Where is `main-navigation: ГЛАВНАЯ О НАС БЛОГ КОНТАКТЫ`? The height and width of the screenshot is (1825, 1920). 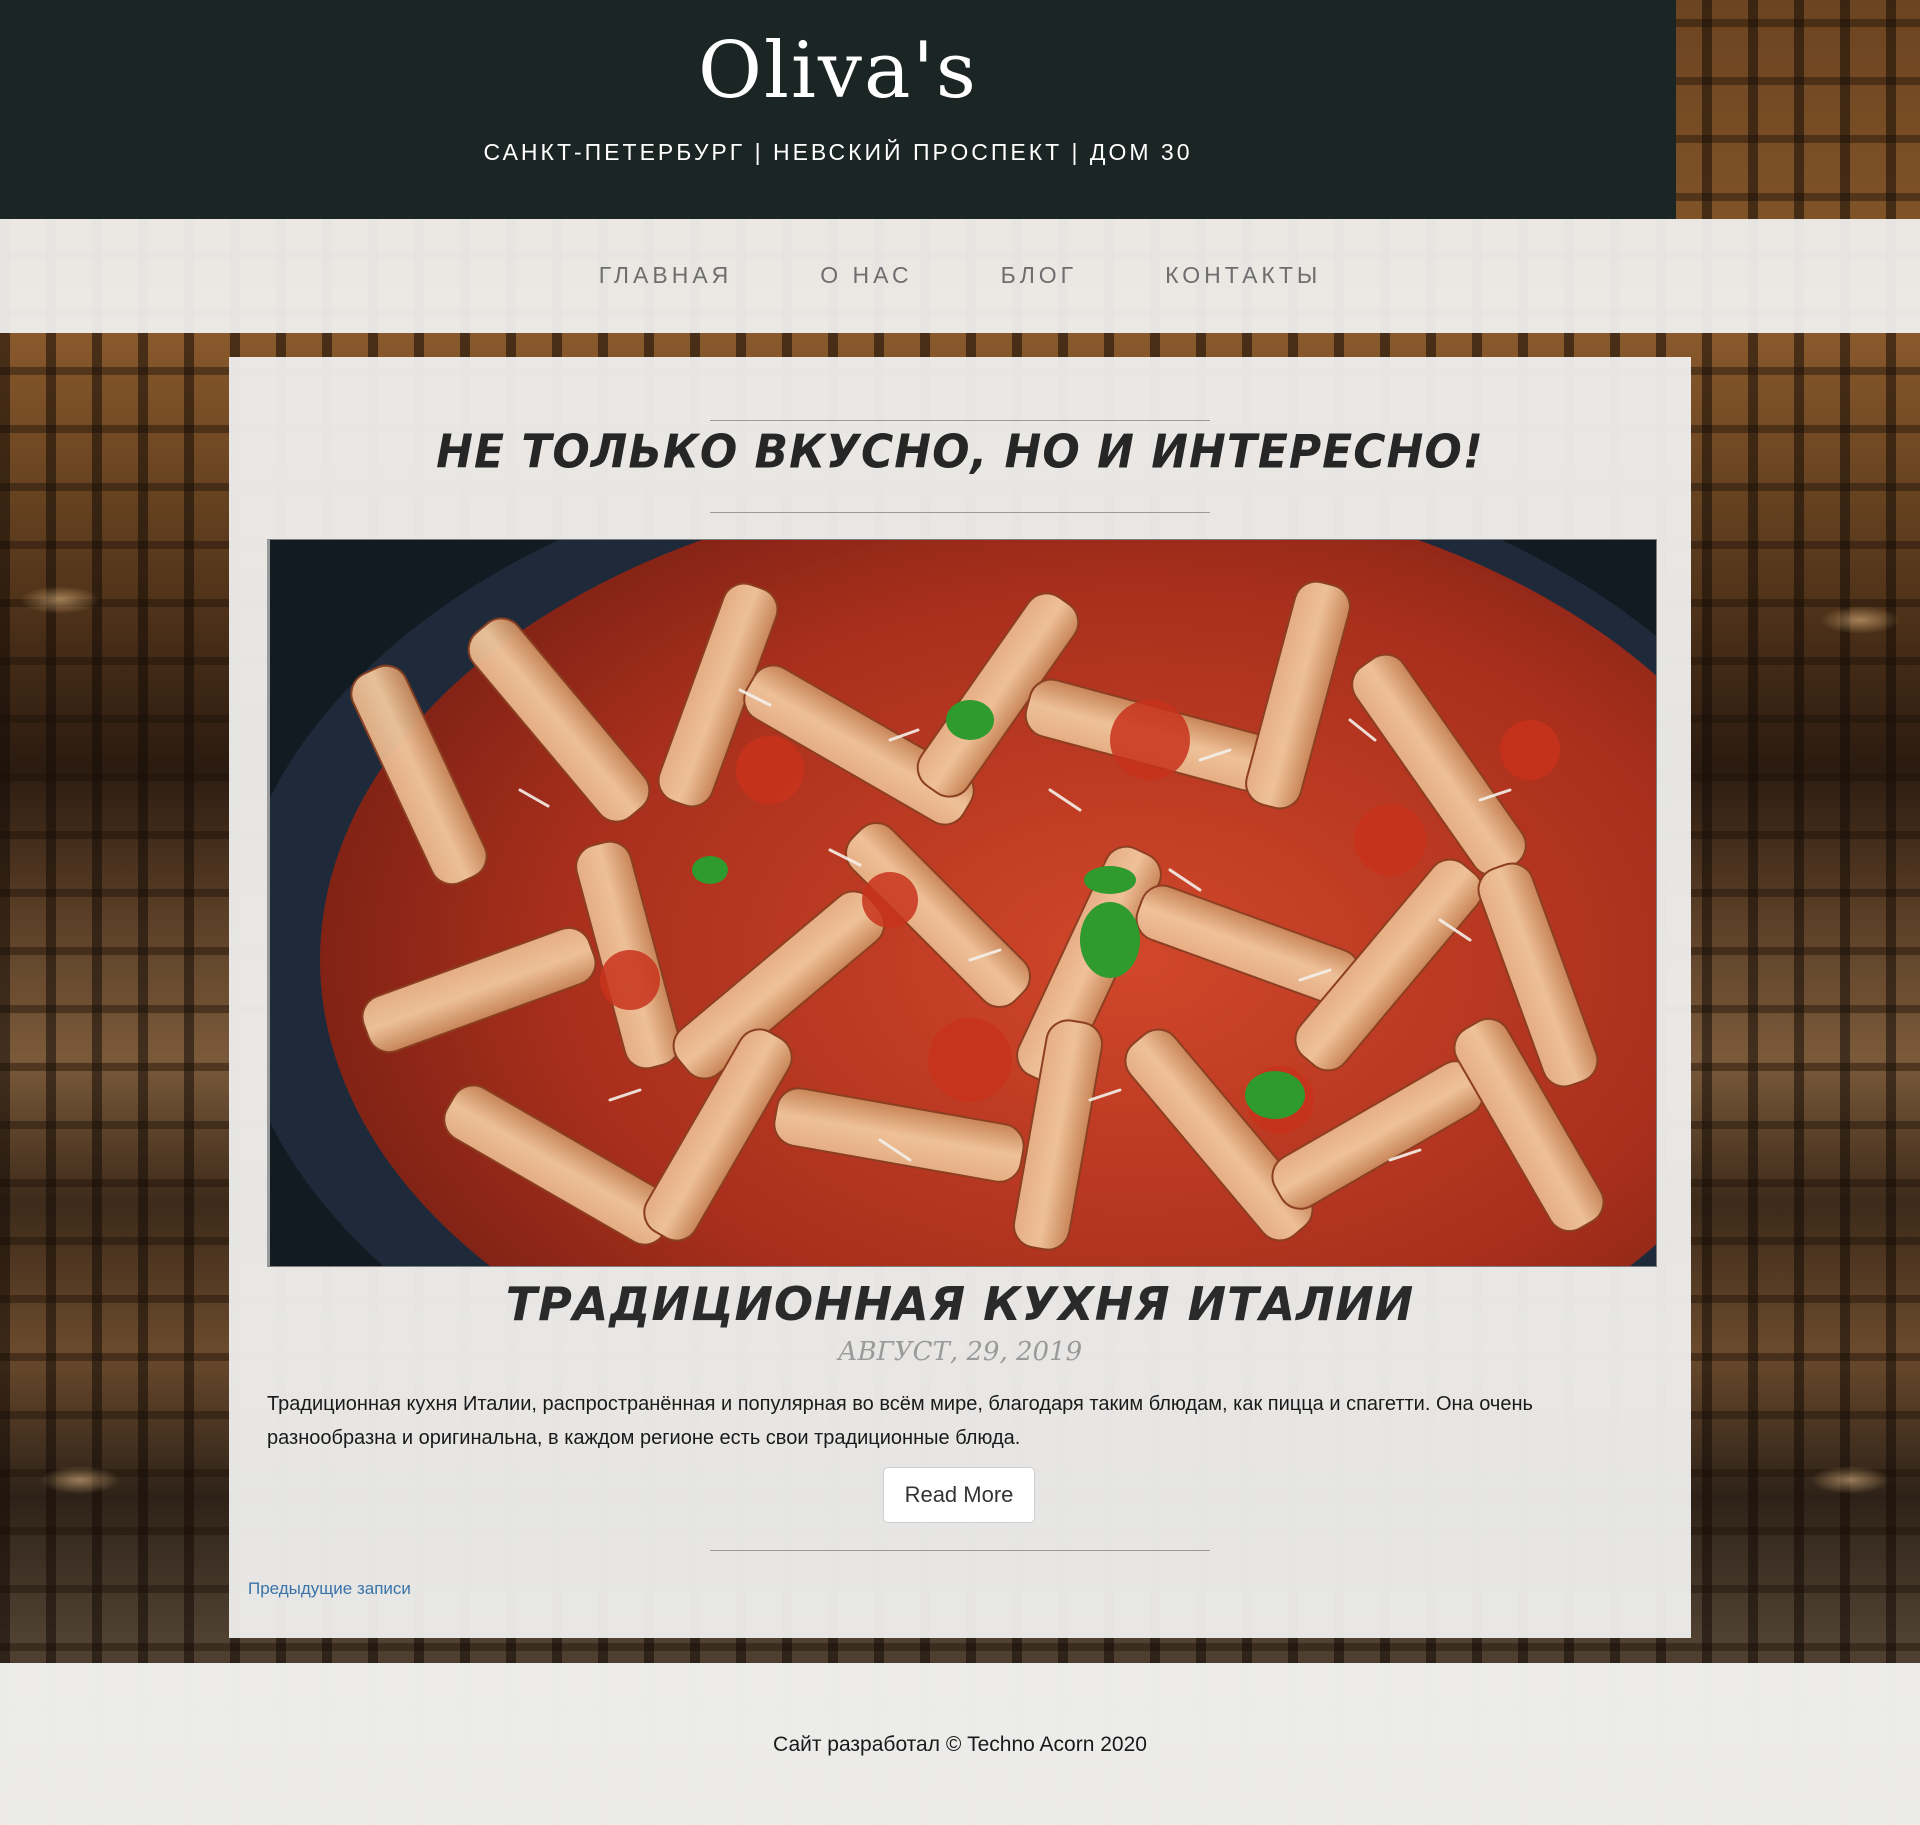 main-navigation: ГЛАВНАЯ О НАС БЛОГ КОНТАКТЫ is located at coordinates (960, 276).